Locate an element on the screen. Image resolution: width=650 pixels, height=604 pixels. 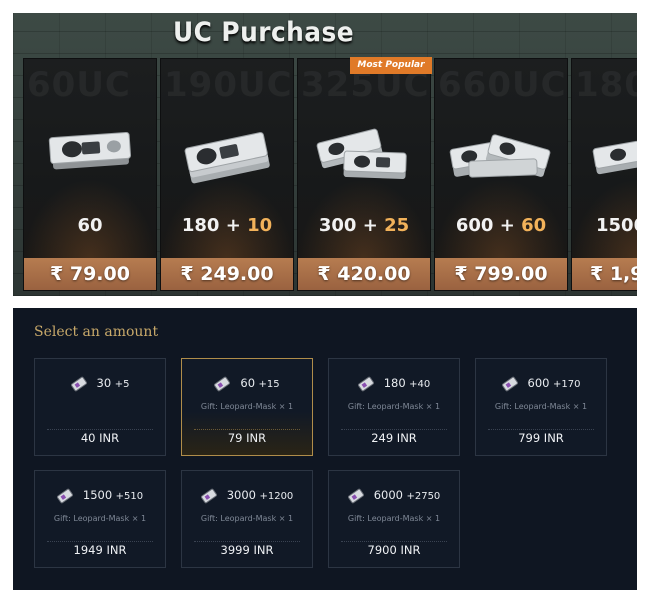
option-base: 600 is located at coordinates (538, 383).